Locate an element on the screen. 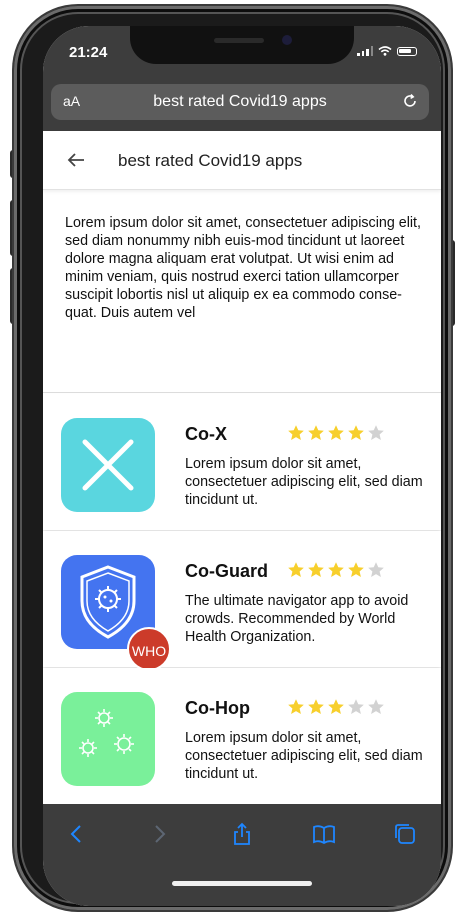 The image size is (465, 916). bookmarks-icon is located at coordinates (324, 834).